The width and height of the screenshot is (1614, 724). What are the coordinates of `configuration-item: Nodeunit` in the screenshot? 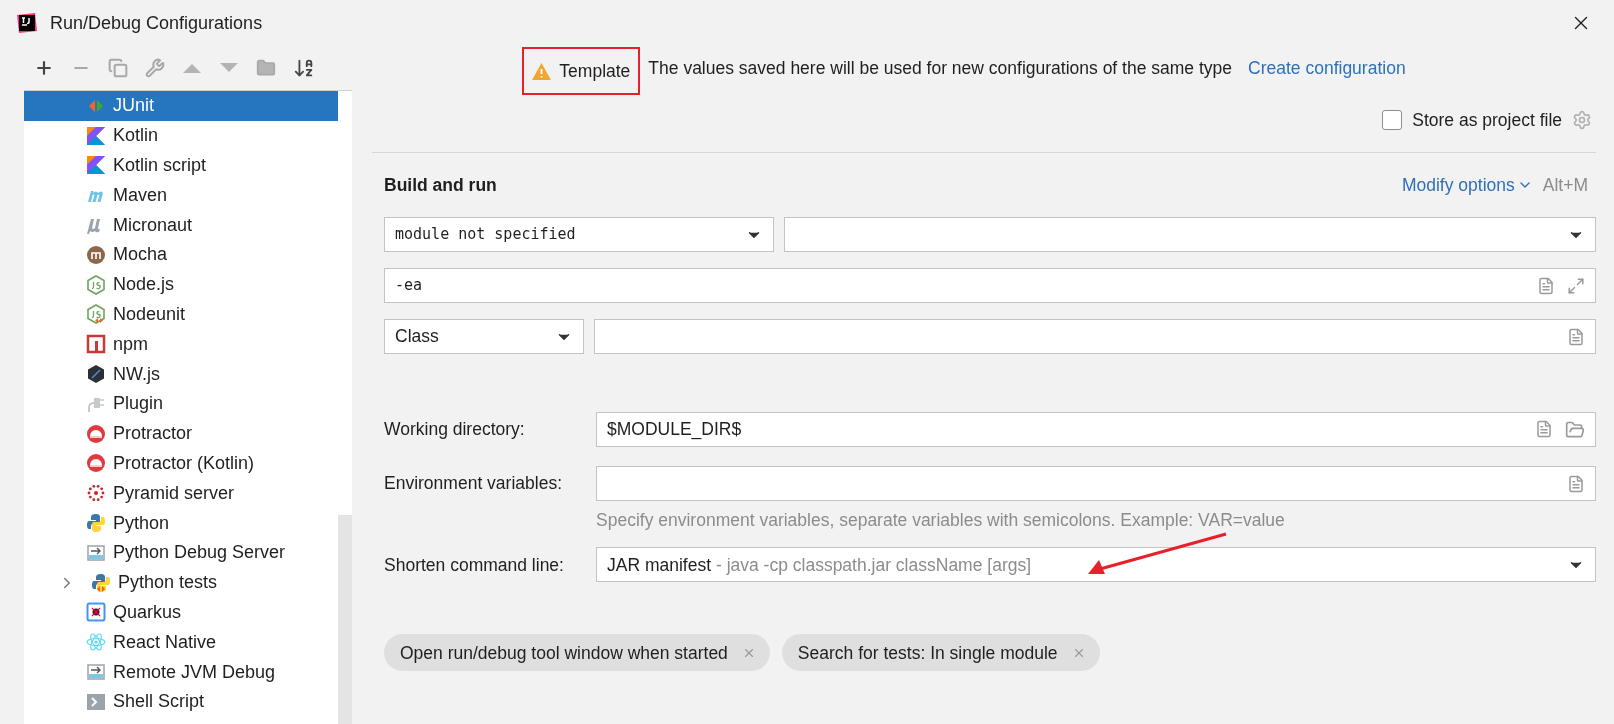 It's located at (181, 314).